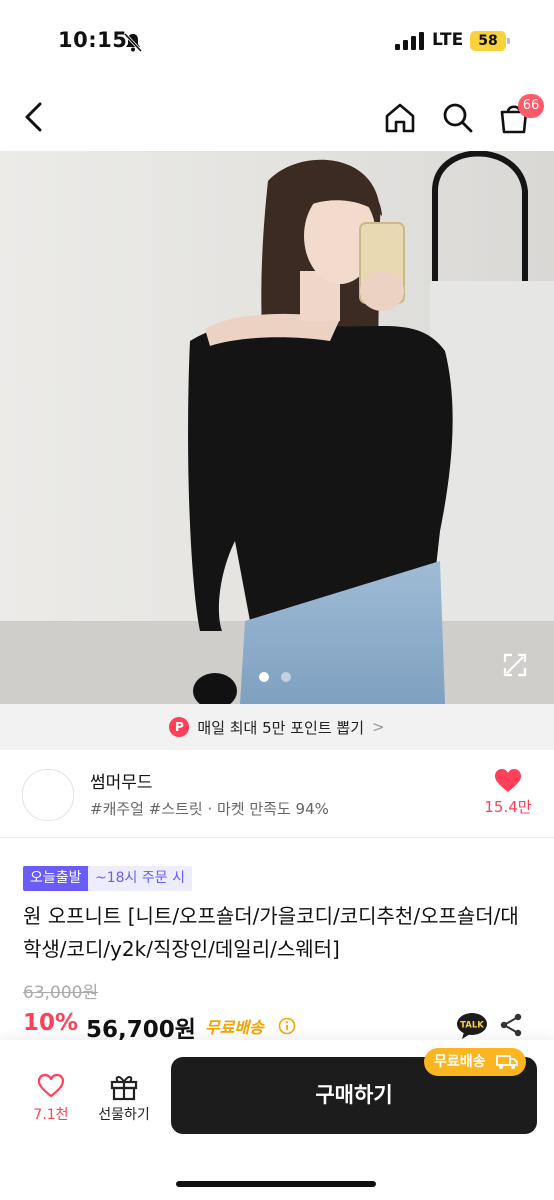 The height and width of the screenshot is (1200, 554). What do you see at coordinates (409, 41) in the screenshot?
I see `signal-icon` at bounding box center [409, 41].